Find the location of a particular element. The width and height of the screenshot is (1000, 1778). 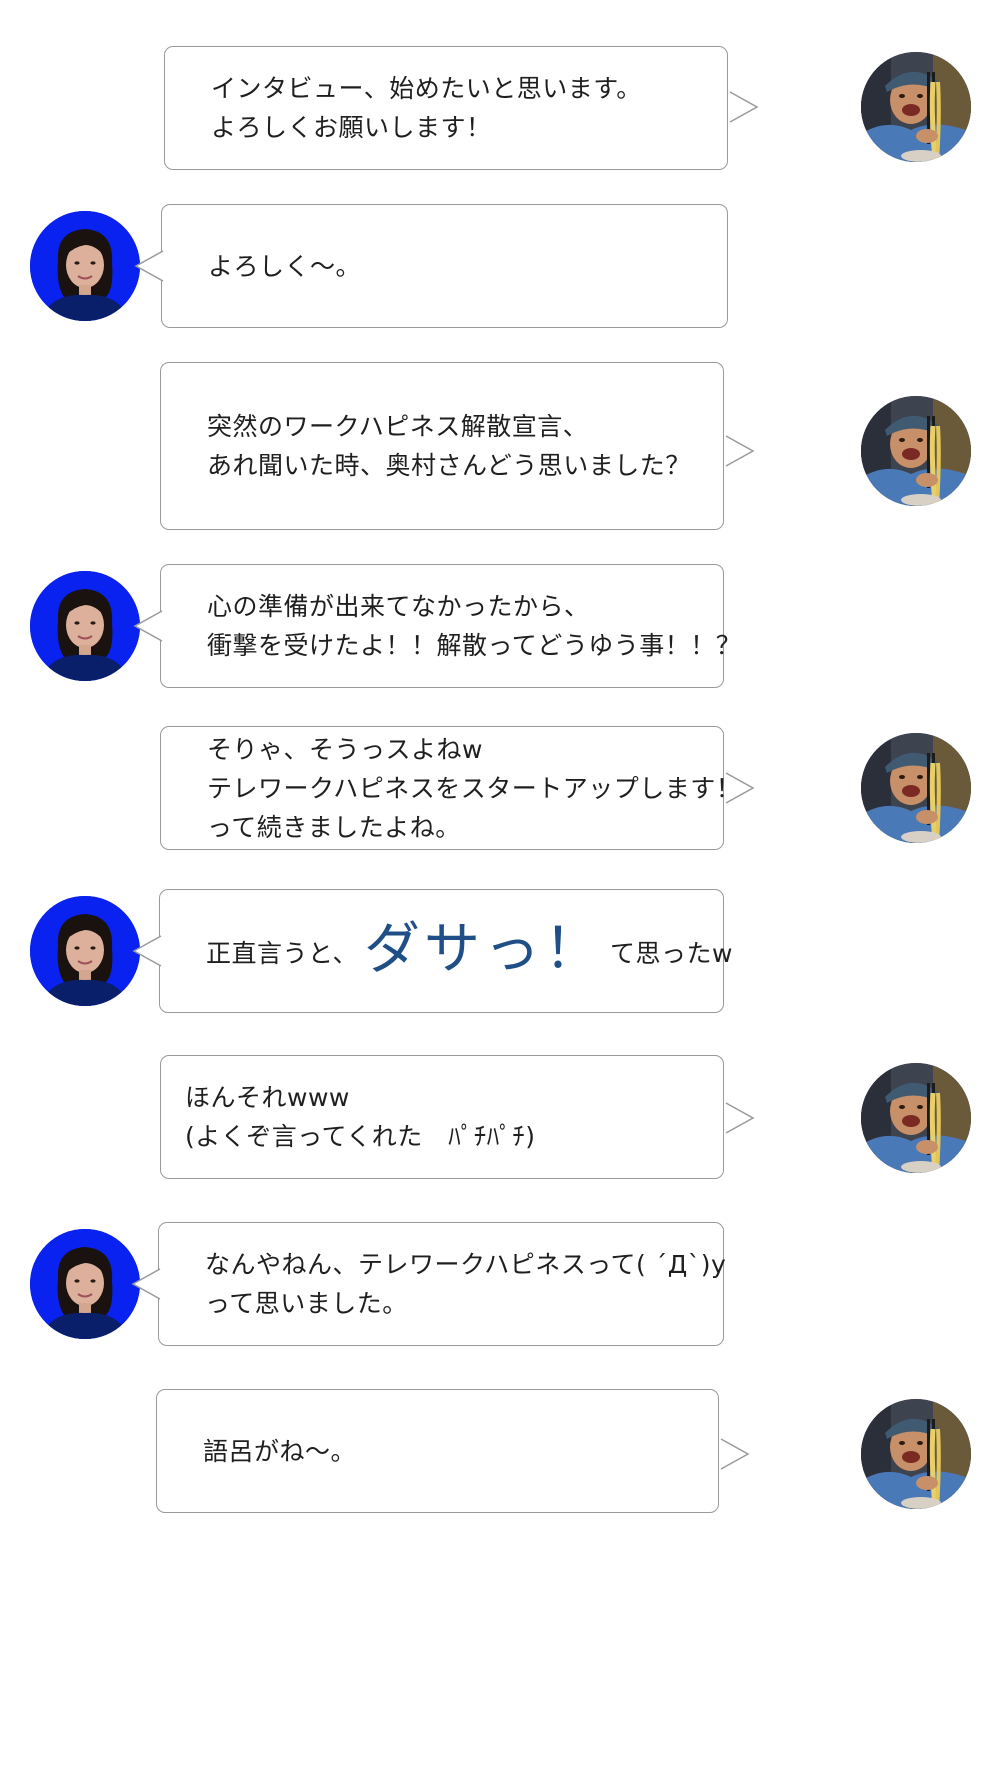

message-text-line: って思いました。 is located at coordinates (306, 1303).